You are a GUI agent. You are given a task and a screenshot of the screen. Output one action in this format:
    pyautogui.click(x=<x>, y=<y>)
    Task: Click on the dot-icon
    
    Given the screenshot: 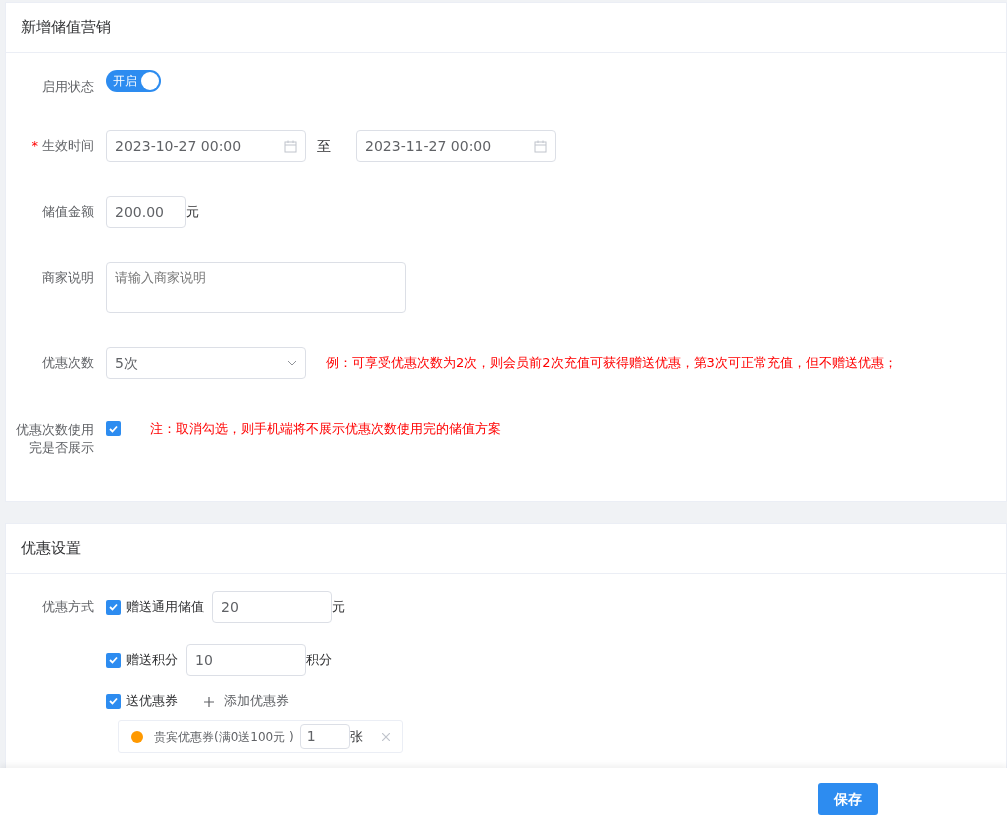 What is the action you would take?
    pyautogui.click(x=137, y=736)
    